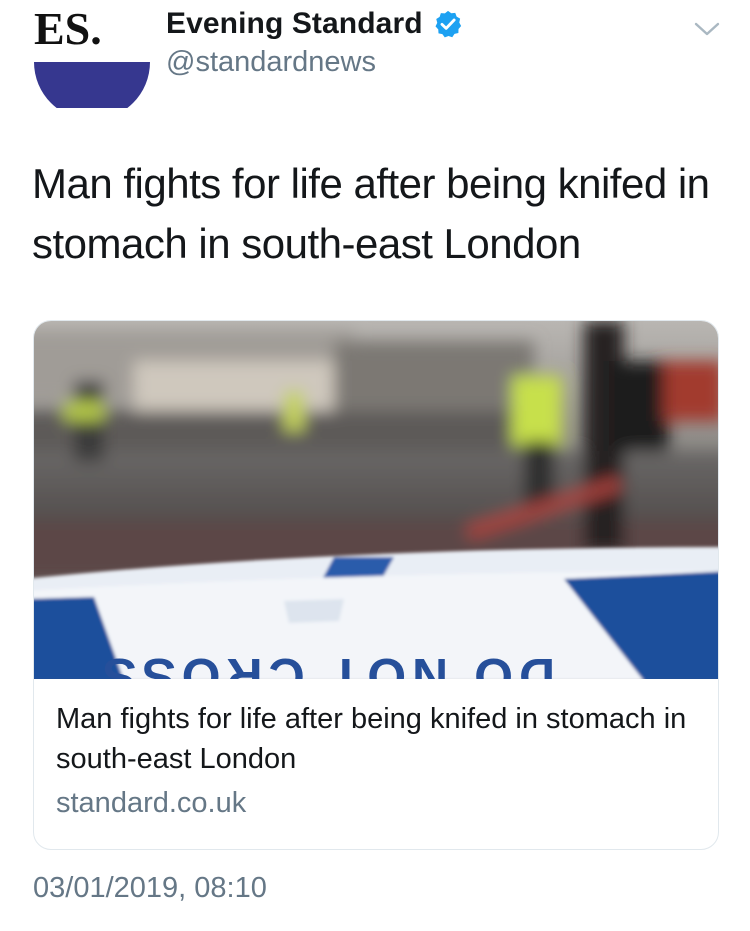 Image resolution: width=750 pixels, height=931 pixels. I want to click on avatar: ES., so click(92, 54).